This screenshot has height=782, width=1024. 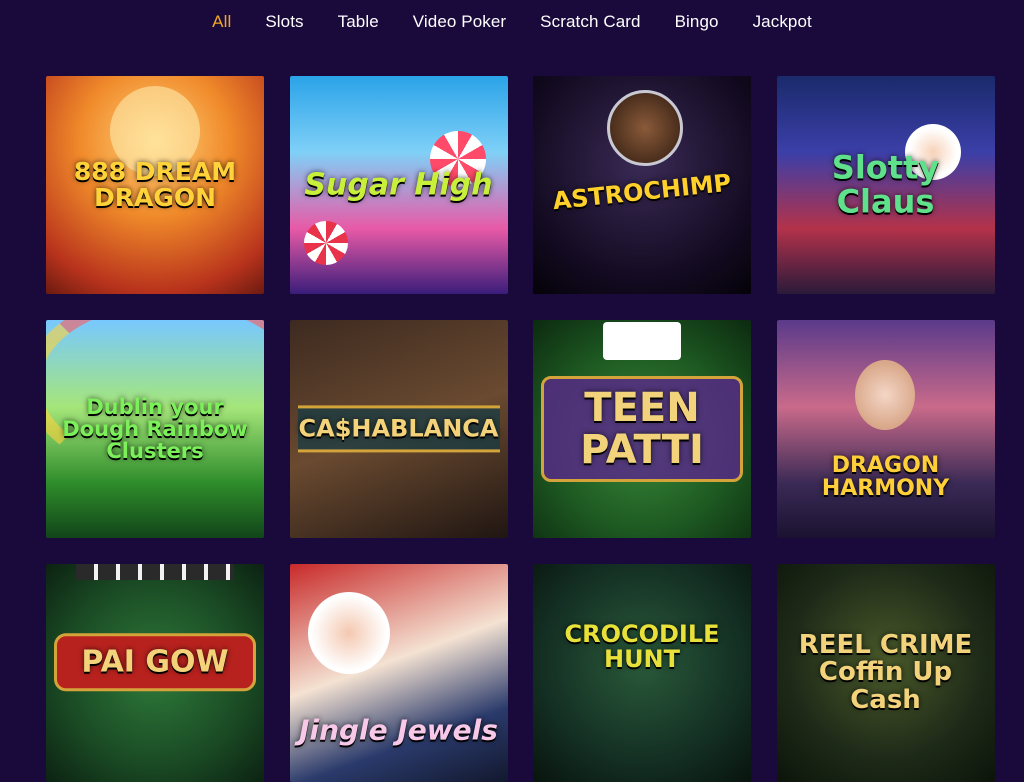 I want to click on game-title: CA$HABLANCA, so click(x=398, y=429).